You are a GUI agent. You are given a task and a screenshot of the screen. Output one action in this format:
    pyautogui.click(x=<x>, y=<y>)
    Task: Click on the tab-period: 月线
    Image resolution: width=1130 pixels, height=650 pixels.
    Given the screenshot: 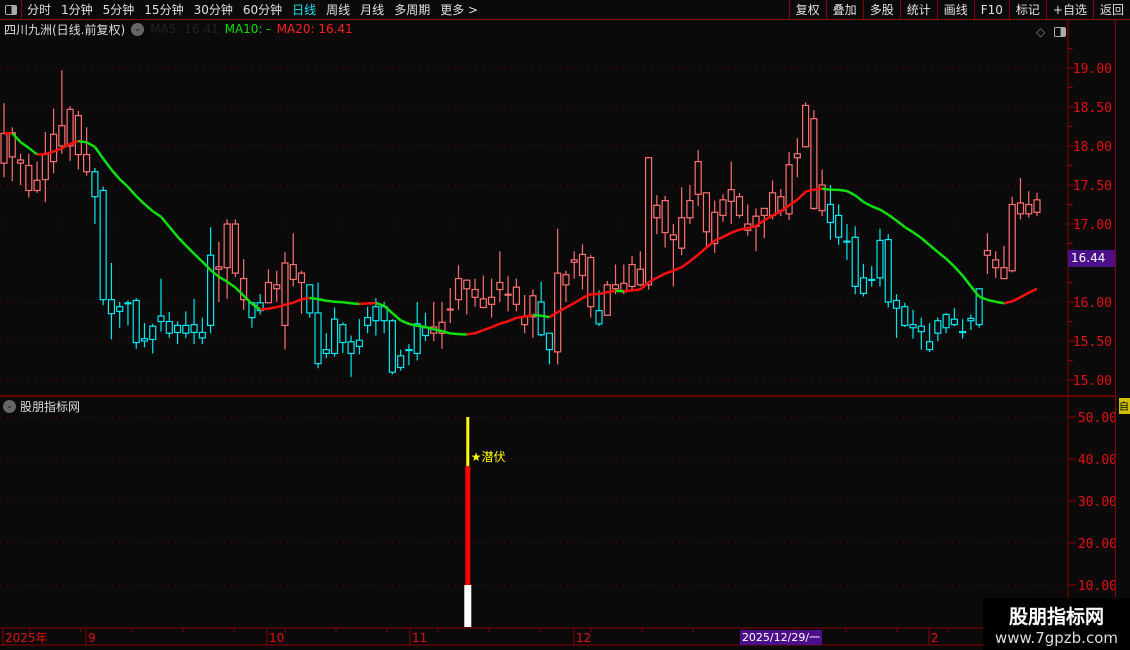 What is the action you would take?
    pyautogui.click(x=372, y=9)
    